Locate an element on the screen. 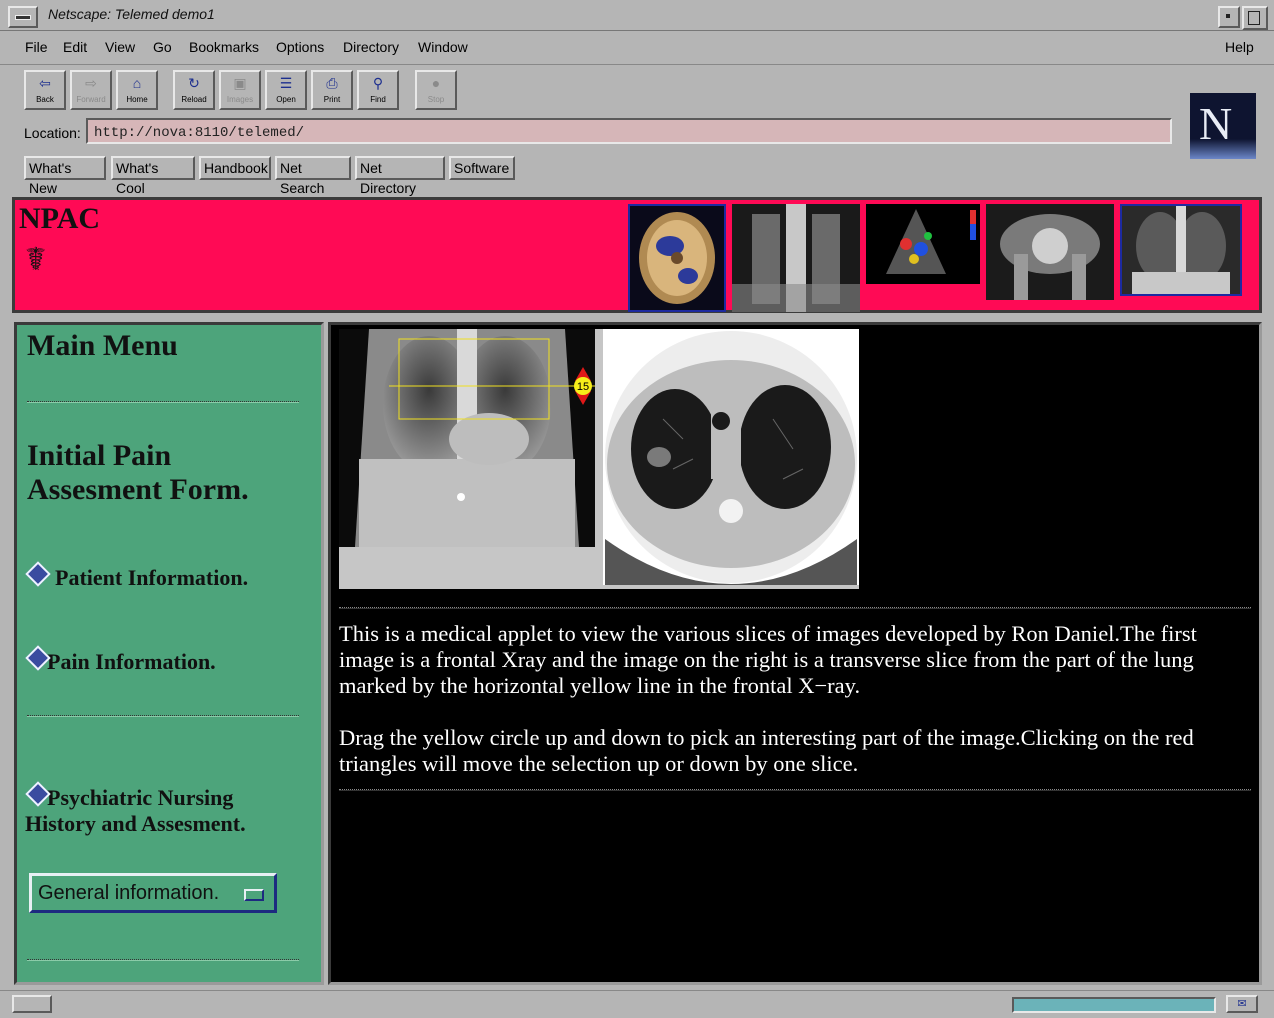 The height and width of the screenshot is (1018, 1274). head-scan-thumbnail is located at coordinates (677, 258).